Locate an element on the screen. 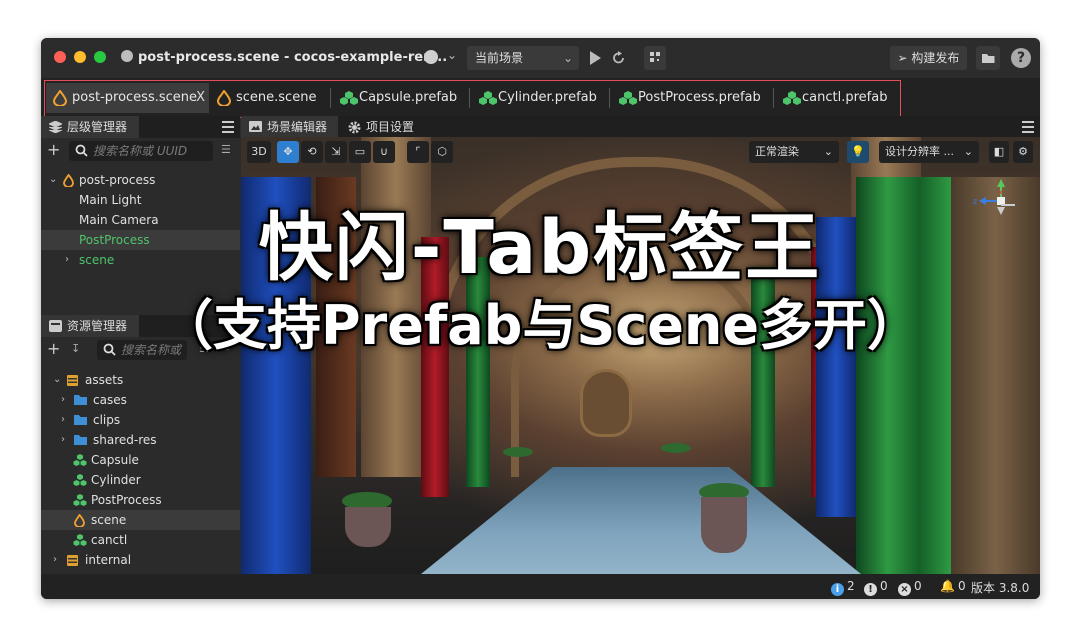  gear-icon: ⚙ is located at coordinates (1023, 151).